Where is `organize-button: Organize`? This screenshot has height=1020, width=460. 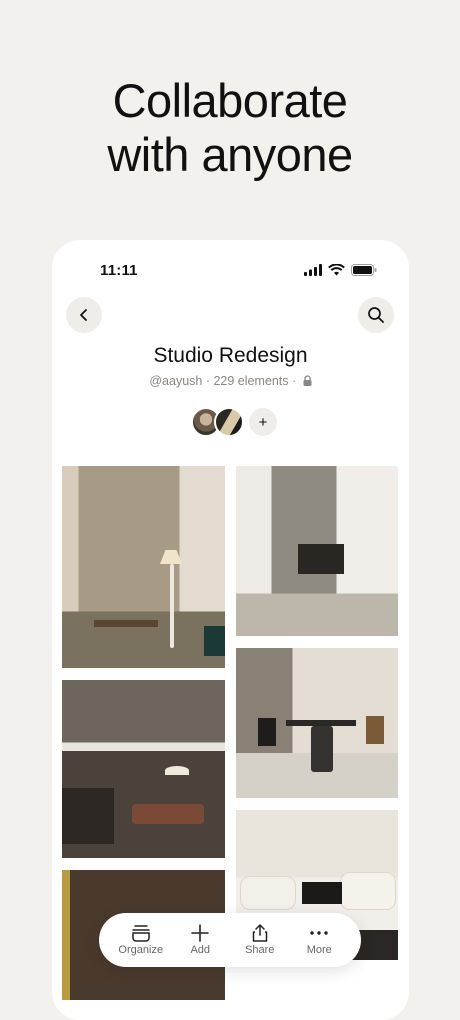
organize-button: Organize is located at coordinates (141, 940).